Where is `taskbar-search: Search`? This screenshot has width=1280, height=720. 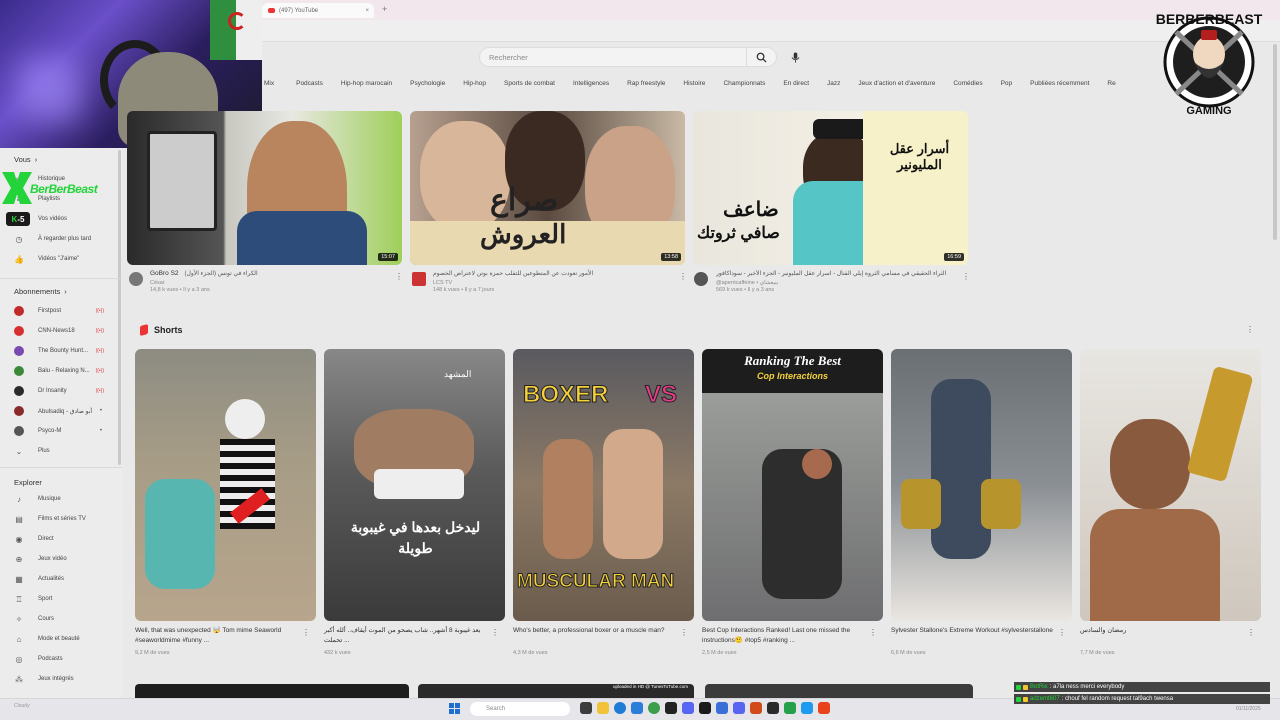
taskbar-search: Search is located at coordinates (520, 709).